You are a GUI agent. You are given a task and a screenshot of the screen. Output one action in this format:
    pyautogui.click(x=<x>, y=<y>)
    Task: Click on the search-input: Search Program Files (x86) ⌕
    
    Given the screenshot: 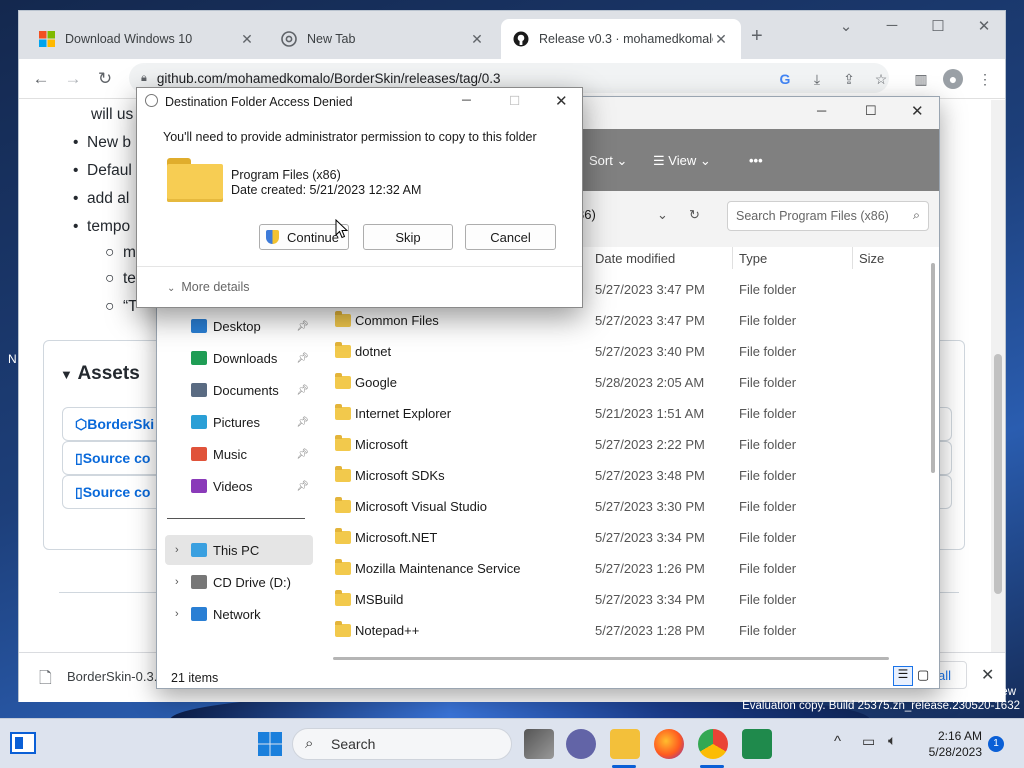 What is the action you would take?
    pyautogui.click(x=828, y=216)
    